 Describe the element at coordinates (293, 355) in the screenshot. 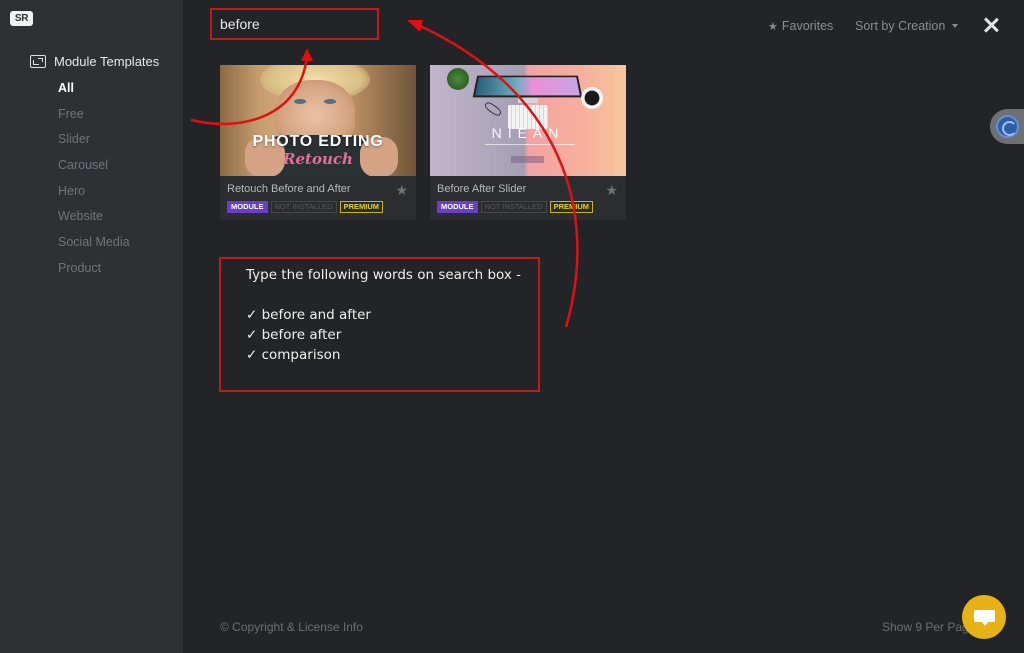

I see `annotation-item: ✓ comparison` at that location.